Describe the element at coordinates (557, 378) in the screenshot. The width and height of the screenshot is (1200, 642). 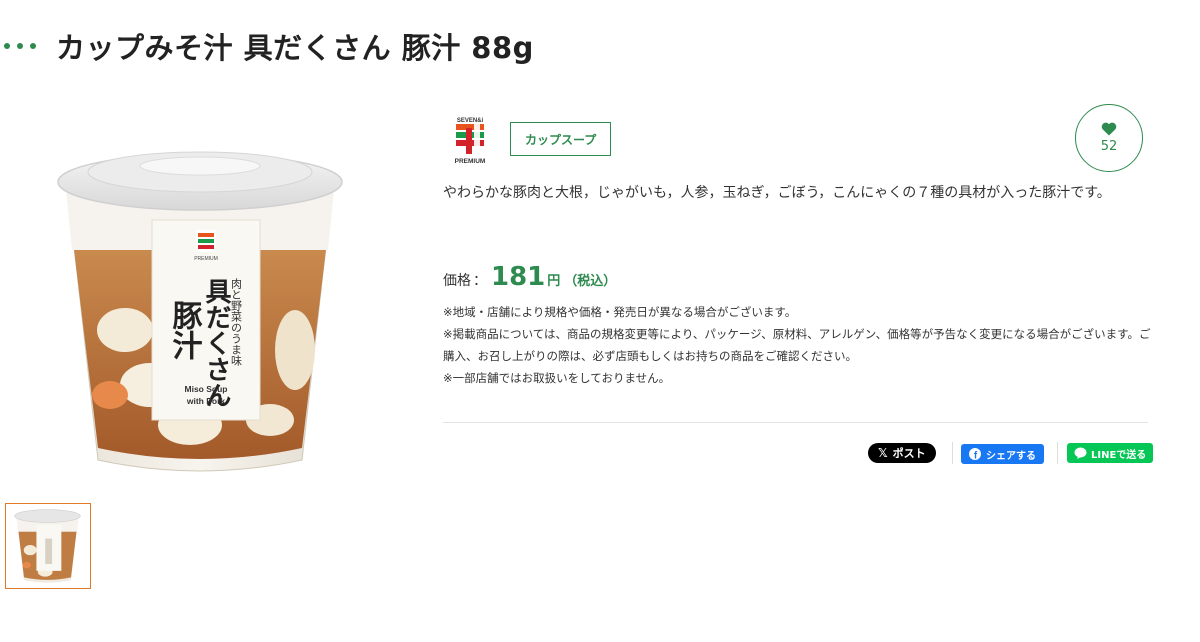
I see `note-line: ※一部店舗ではお取扱いをしておりません。` at that location.